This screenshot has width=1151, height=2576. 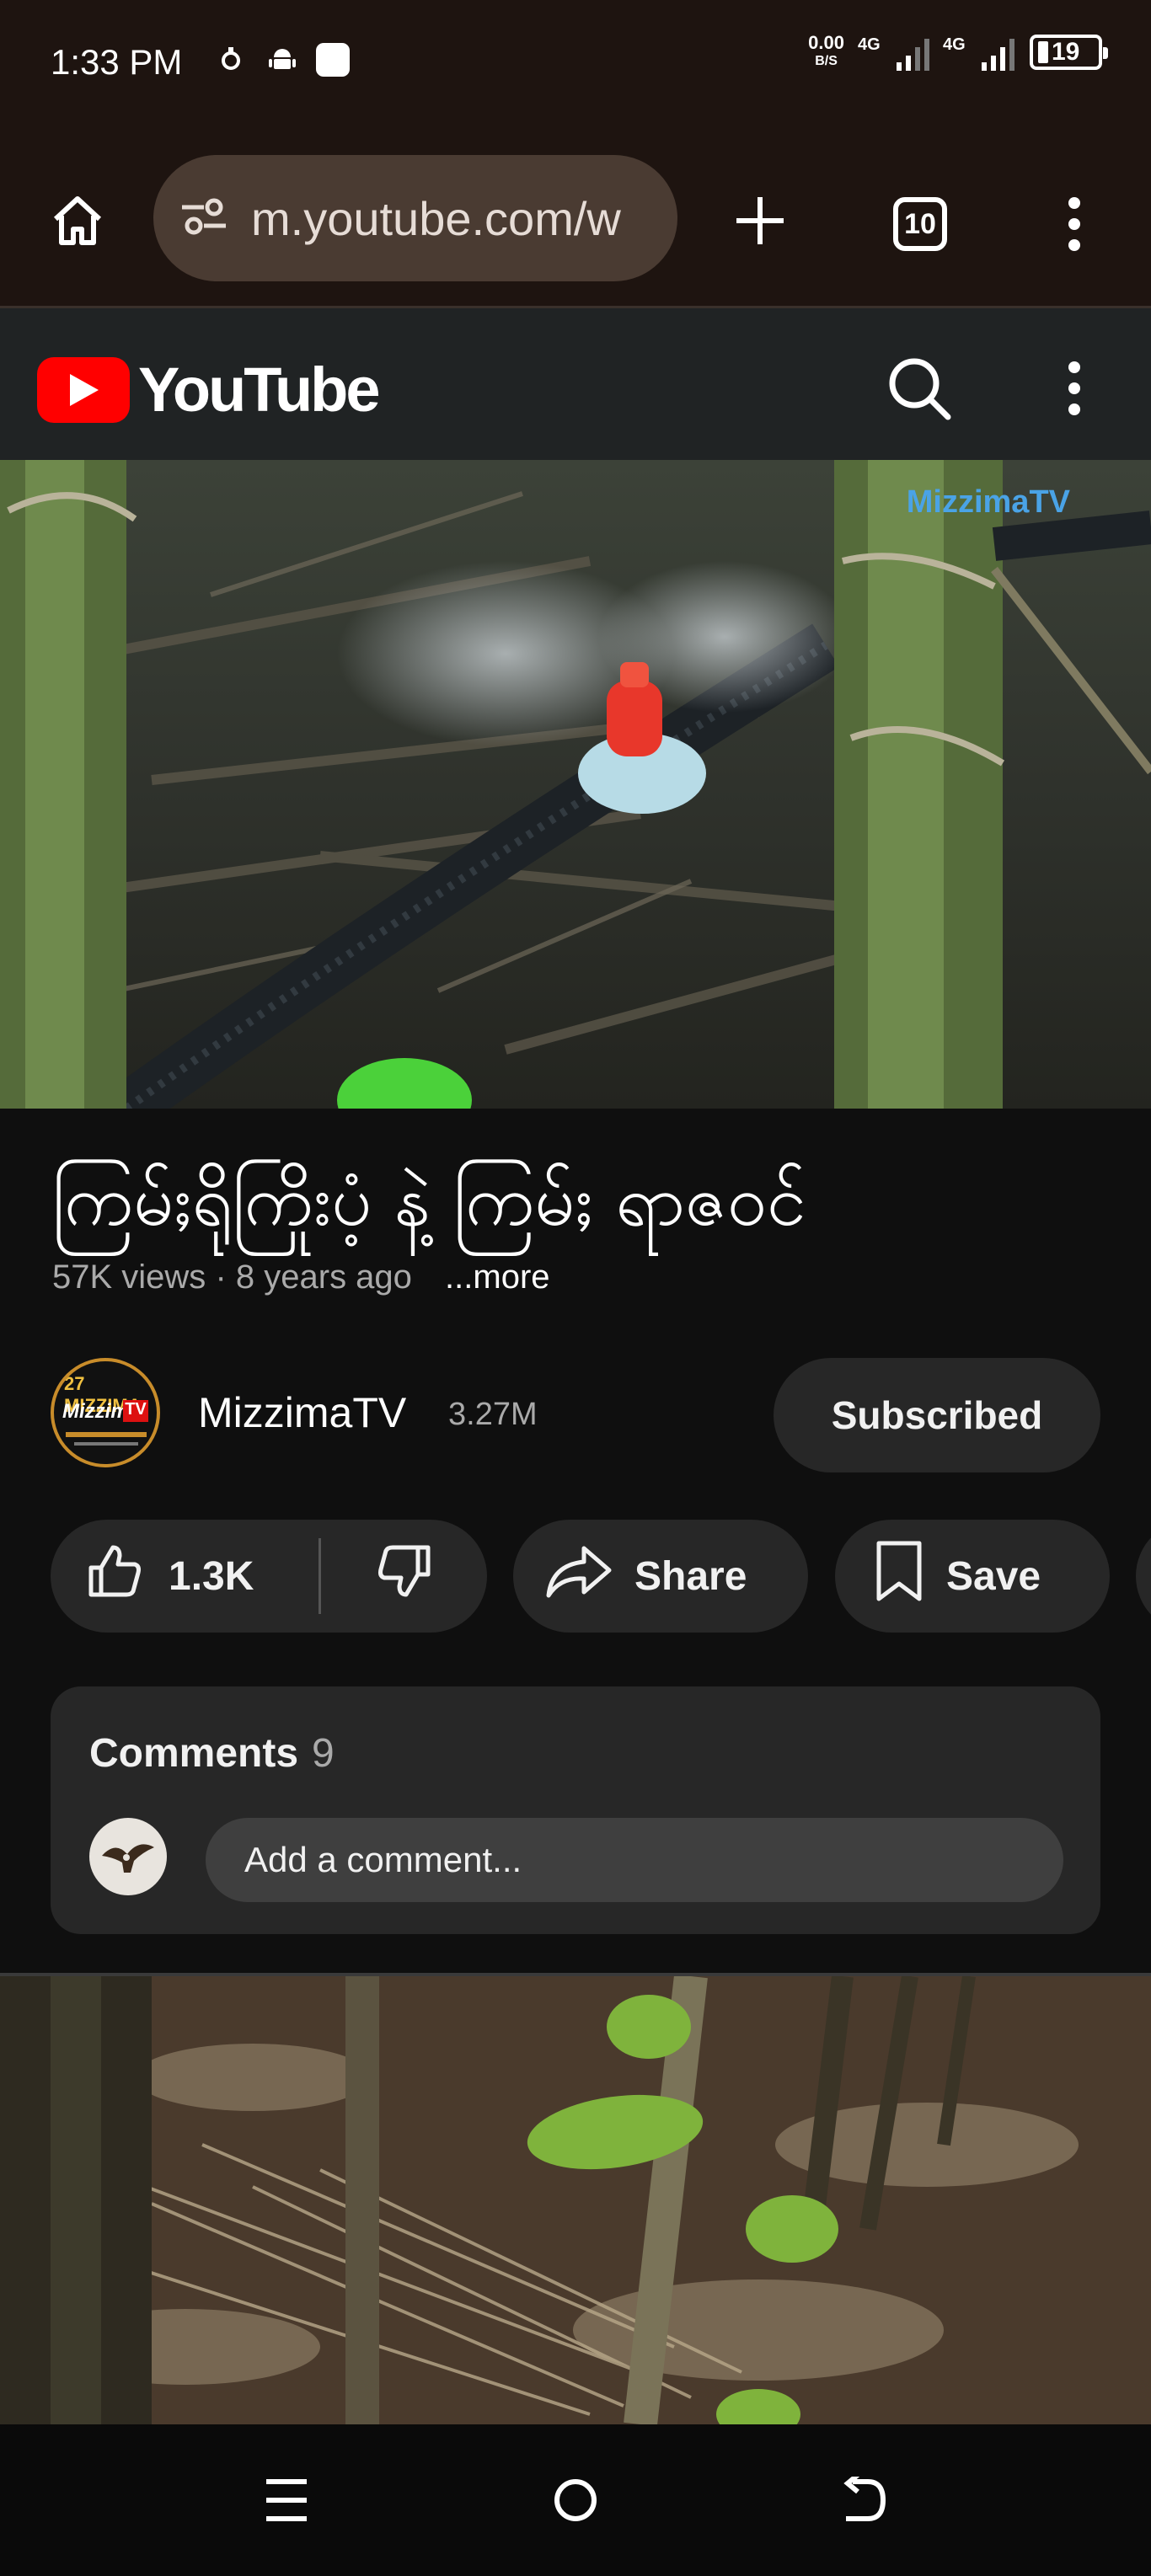 I want to click on youtube-header: YouTube, so click(x=575, y=384).